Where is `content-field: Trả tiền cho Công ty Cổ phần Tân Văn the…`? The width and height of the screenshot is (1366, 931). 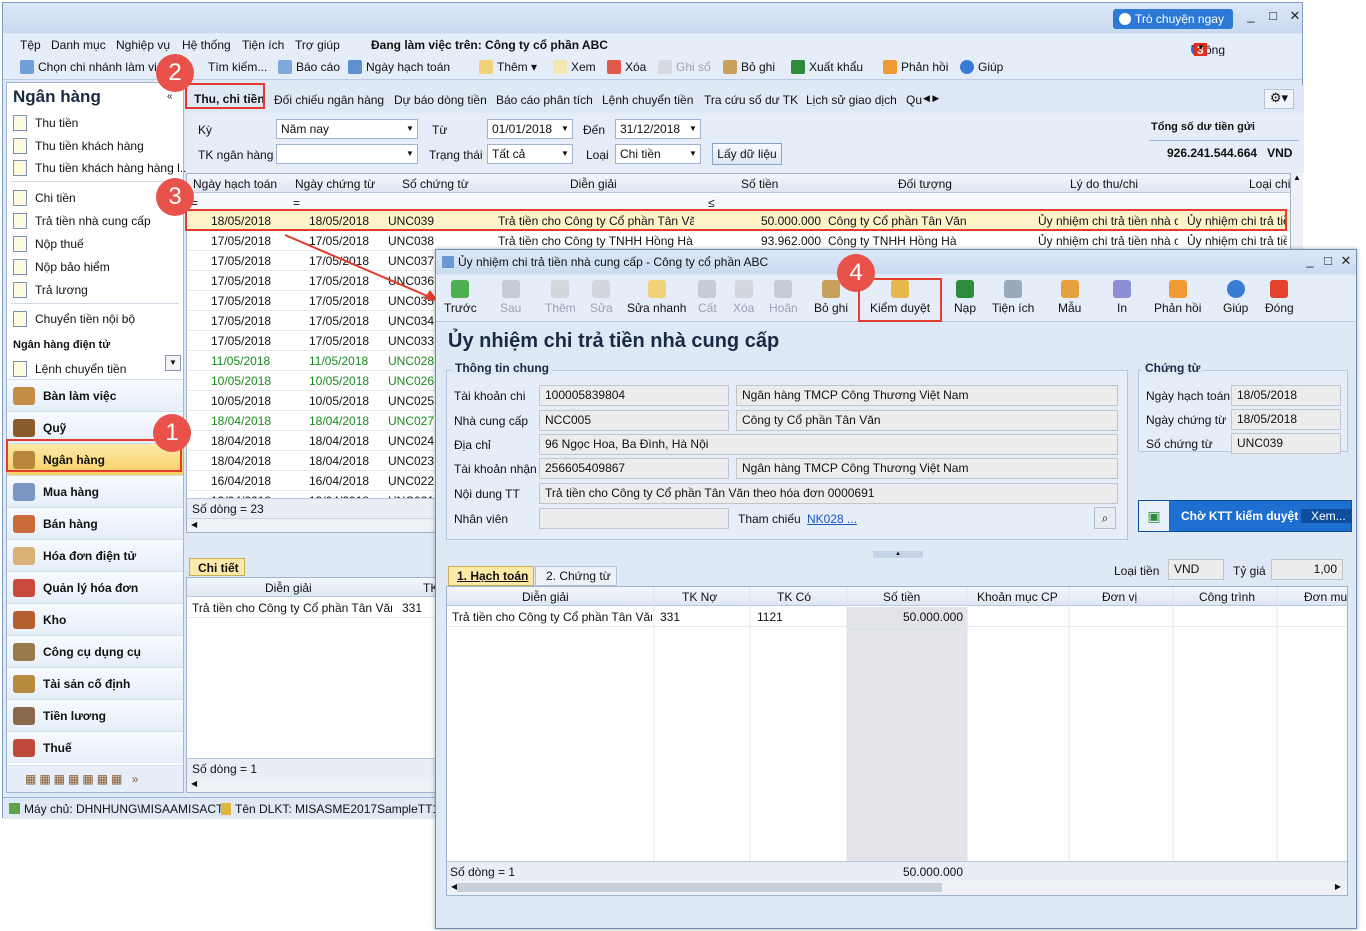 content-field: Trả tiền cho Công ty Cổ phần Tân Văn the… is located at coordinates (828, 493).